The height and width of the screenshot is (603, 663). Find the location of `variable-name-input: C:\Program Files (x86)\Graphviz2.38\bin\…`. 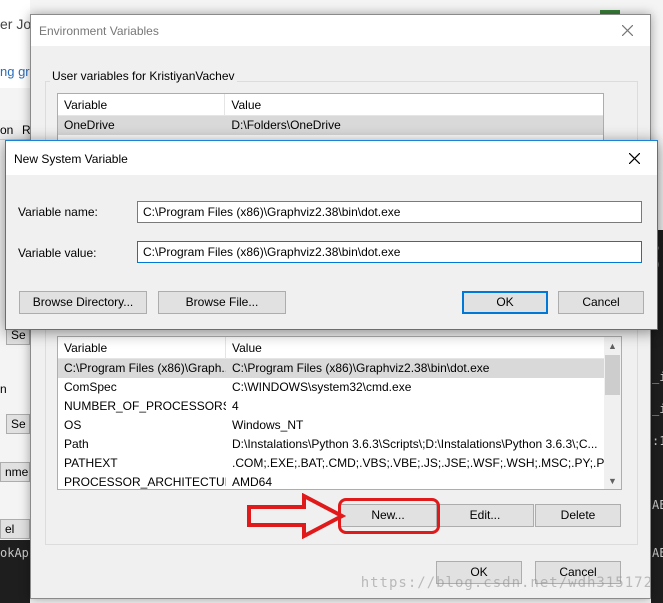

variable-name-input: C:\Program Files (x86)\Graphviz2.38\bin\… is located at coordinates (389, 212).